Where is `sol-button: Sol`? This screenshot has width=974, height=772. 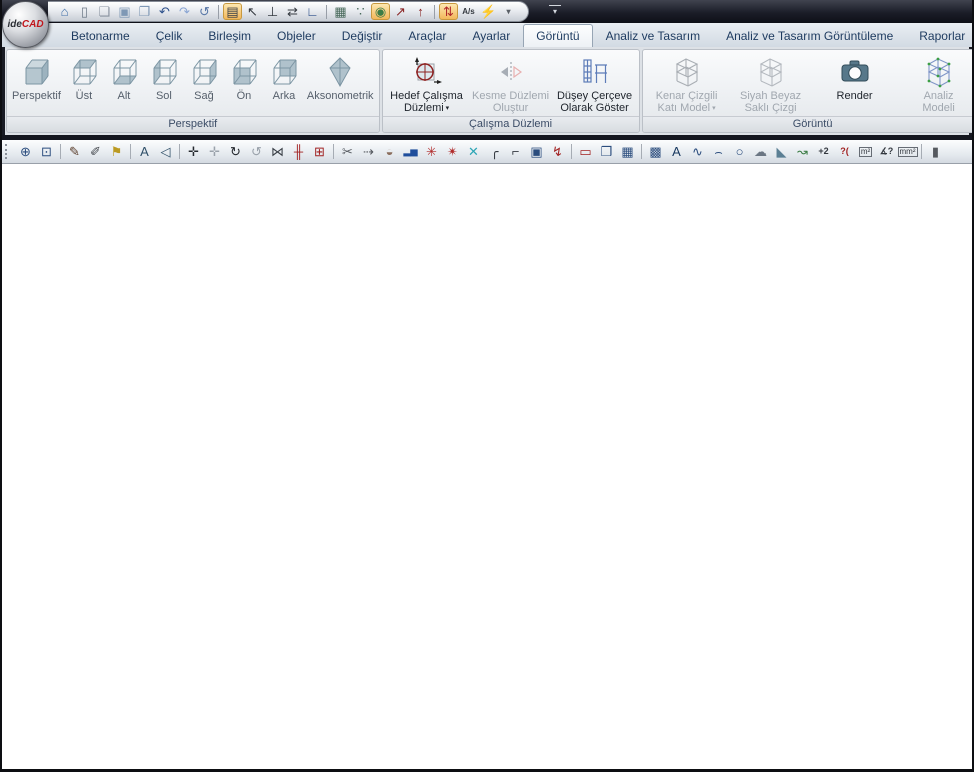
sol-button: Sol is located at coordinates (164, 84).